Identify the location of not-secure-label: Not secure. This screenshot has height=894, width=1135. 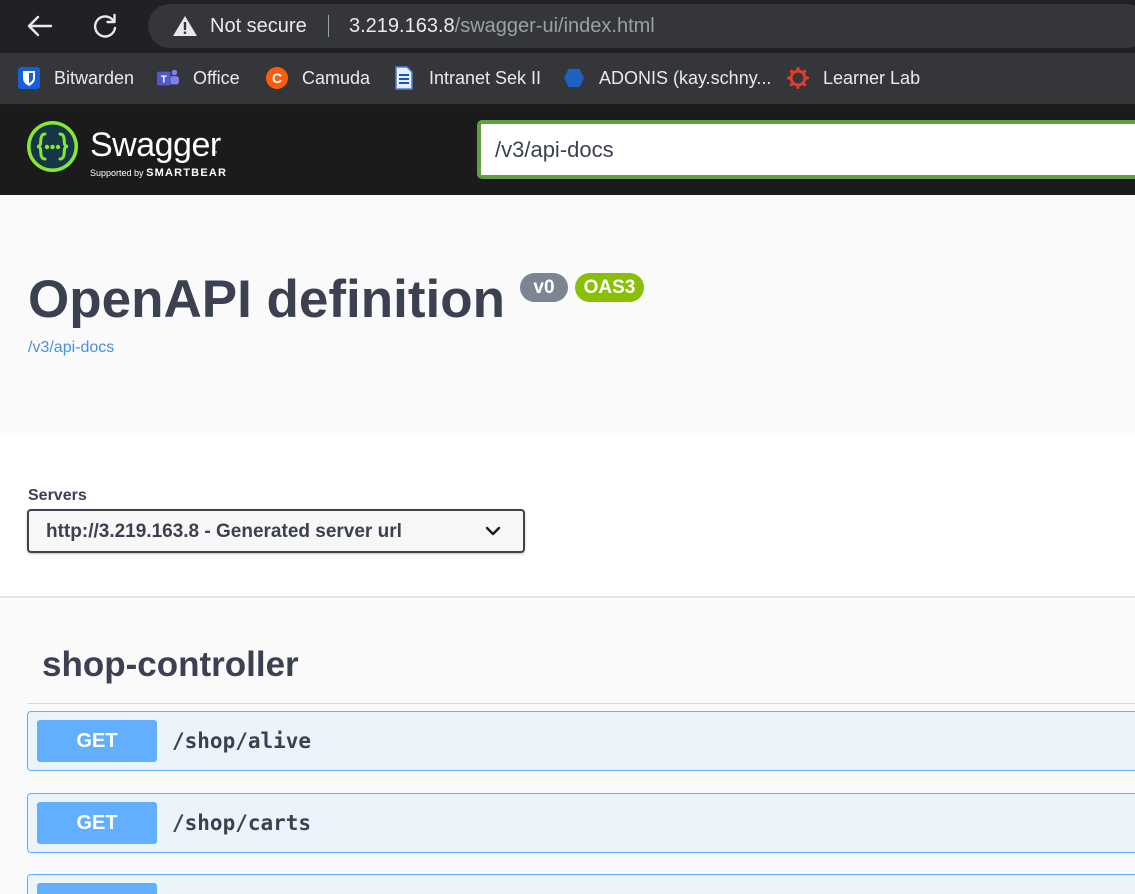
(258, 26).